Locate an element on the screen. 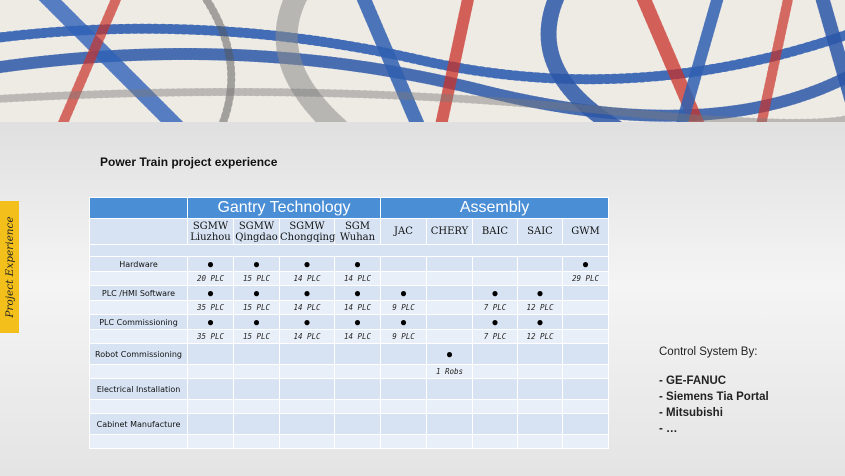 This screenshot has height=476, width=845. row-label: PLC /HMI Software is located at coordinates (138, 293).